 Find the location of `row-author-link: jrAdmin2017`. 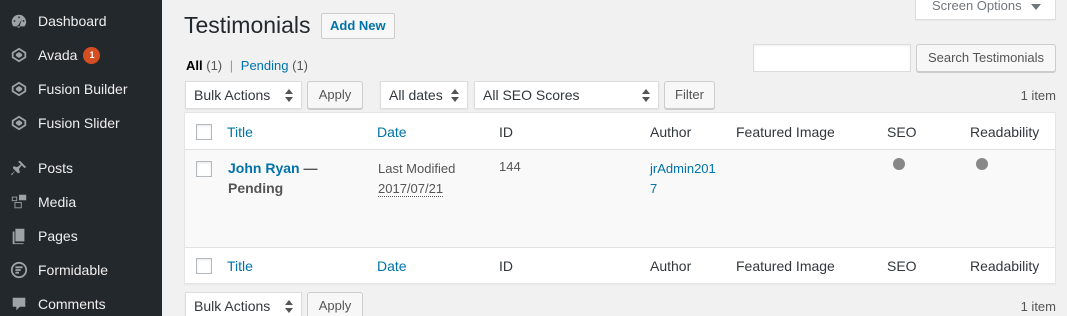

row-author-link: jrAdmin2017 is located at coordinates (685, 179).